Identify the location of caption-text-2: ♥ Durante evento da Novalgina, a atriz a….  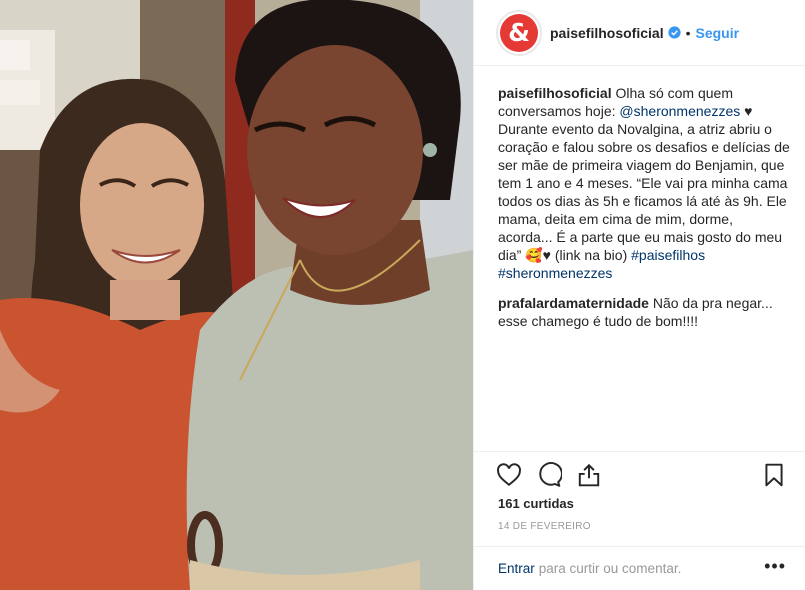
(644, 183).